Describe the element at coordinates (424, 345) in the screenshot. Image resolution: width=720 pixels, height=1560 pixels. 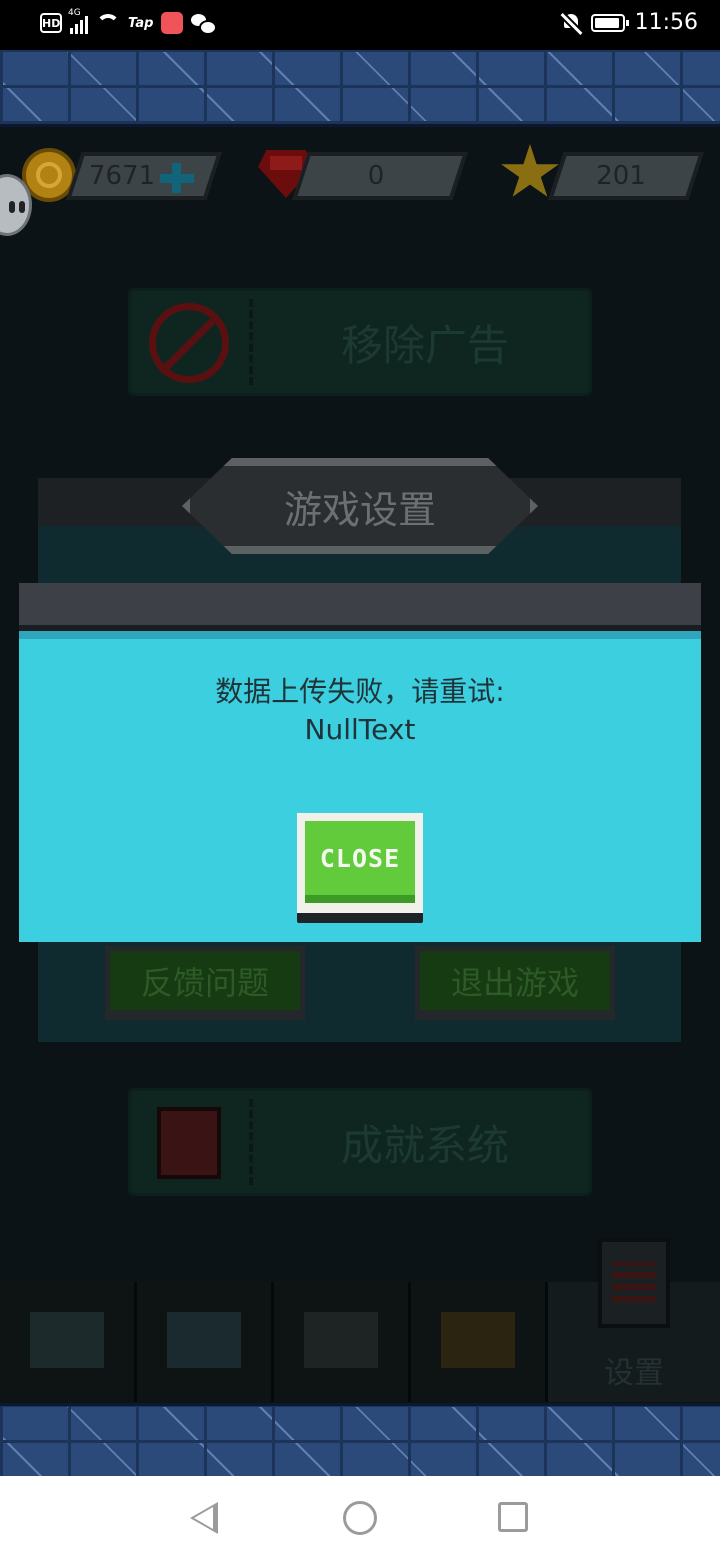
I see `remove-ads-label: 移除广告` at that location.